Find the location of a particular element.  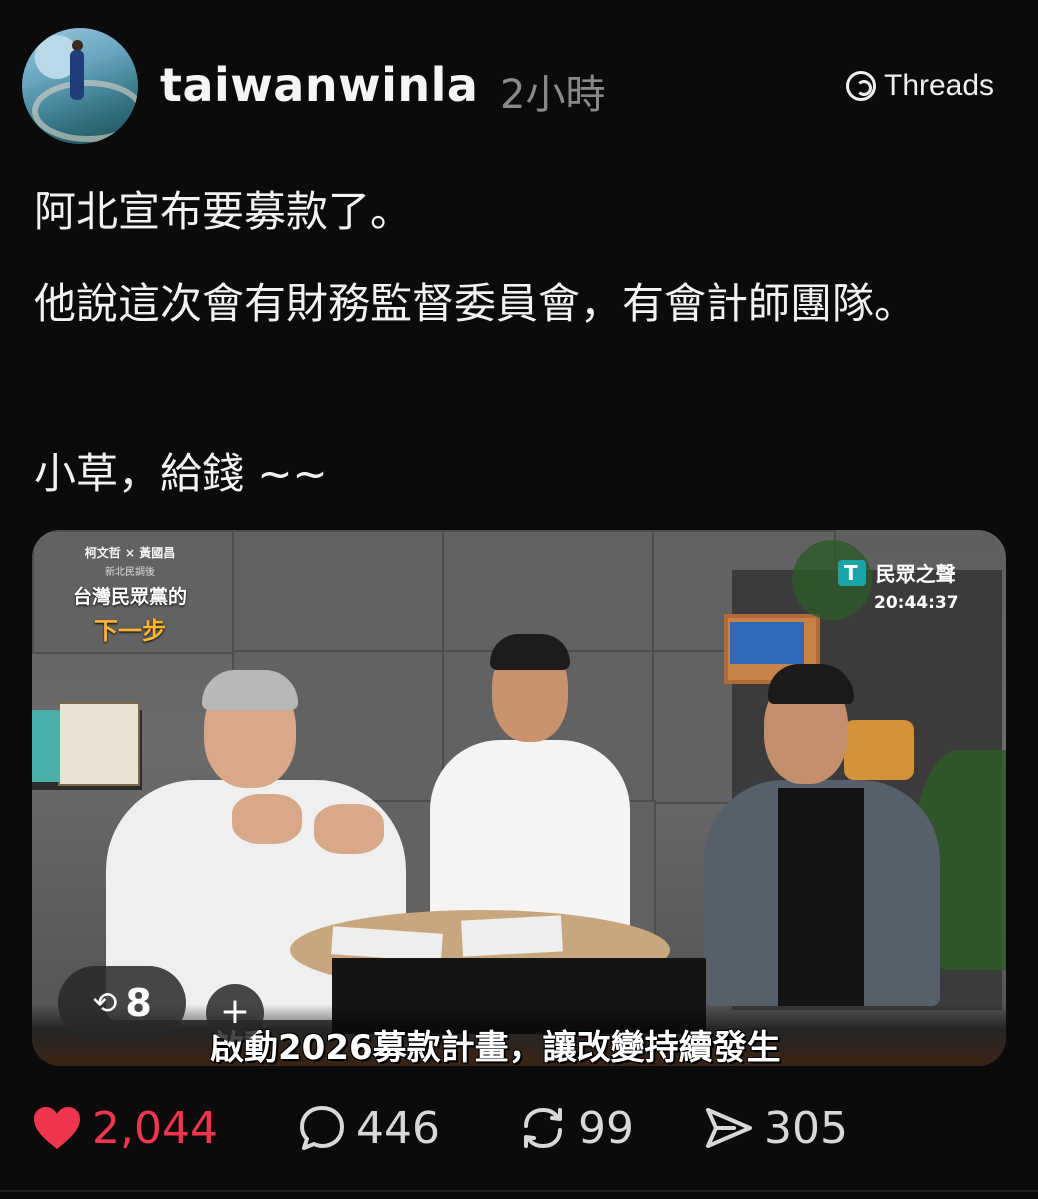

threads-icon is located at coordinates (861, 86).